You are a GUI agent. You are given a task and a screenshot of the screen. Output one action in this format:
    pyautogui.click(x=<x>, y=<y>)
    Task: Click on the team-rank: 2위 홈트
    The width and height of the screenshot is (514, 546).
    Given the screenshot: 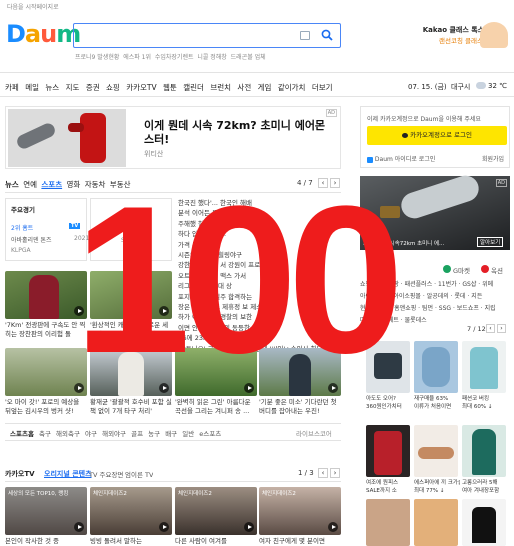 What is the action you would take?
    pyautogui.click(x=22, y=228)
    